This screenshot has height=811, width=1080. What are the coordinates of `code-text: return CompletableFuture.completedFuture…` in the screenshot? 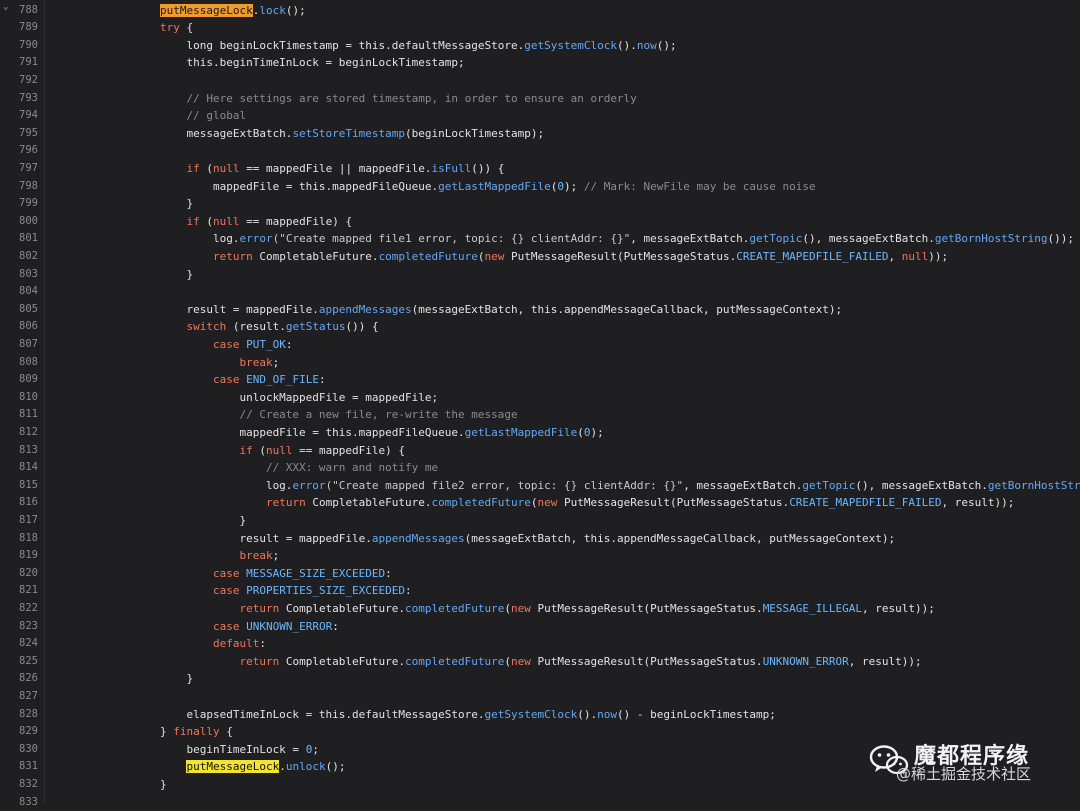 It's located at (560, 503).